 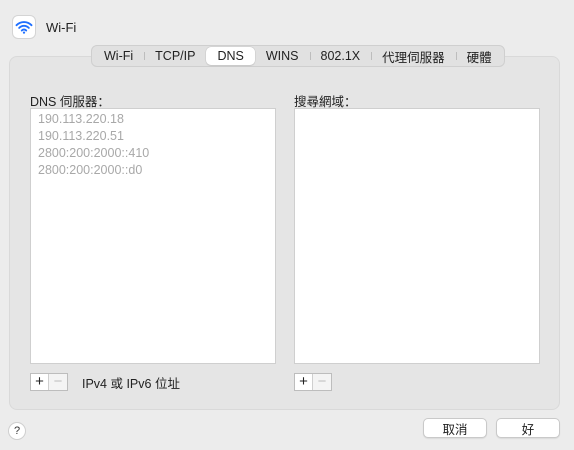 What do you see at coordinates (118, 56) in the screenshot?
I see `tab-wifi: Wi-Fi` at bounding box center [118, 56].